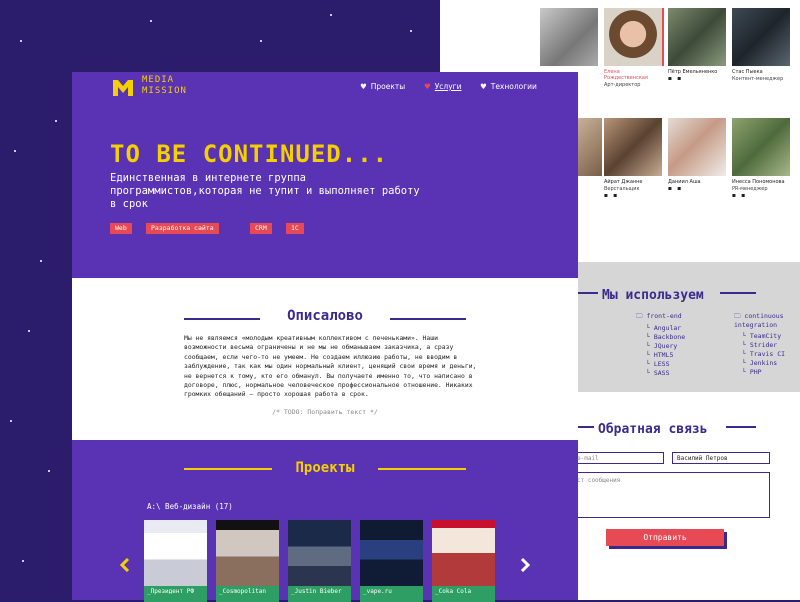  Describe the element at coordinates (664, 316) in the screenshot. I see `frontend-label: front-end` at that location.